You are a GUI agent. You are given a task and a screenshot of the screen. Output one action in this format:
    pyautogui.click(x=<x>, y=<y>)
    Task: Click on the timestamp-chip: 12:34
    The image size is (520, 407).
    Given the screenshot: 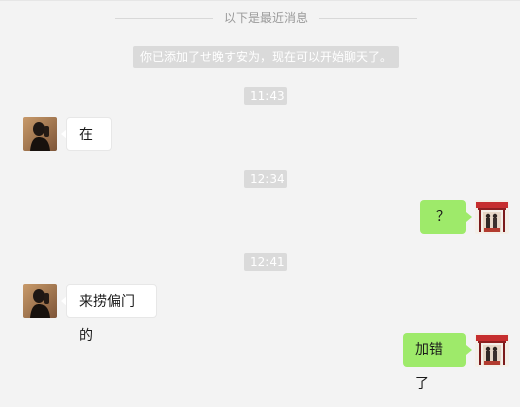 What is the action you would take?
    pyautogui.click(x=265, y=179)
    